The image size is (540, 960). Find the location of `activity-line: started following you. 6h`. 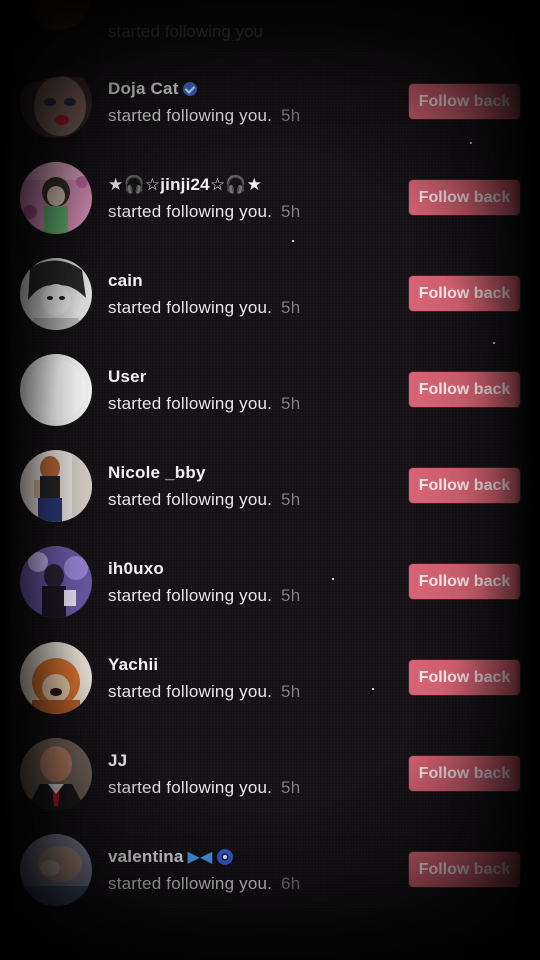

activity-line: started following you. 6h is located at coordinates (204, 884).